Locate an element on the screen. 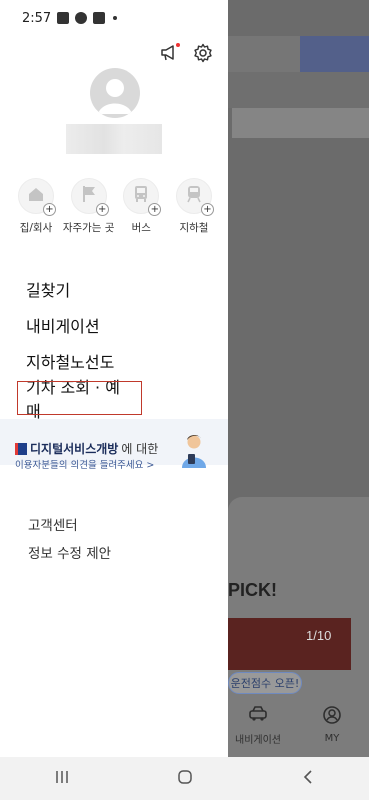 This screenshot has width=369, height=800. promo-suffix: 에 대한 is located at coordinates (140, 449).